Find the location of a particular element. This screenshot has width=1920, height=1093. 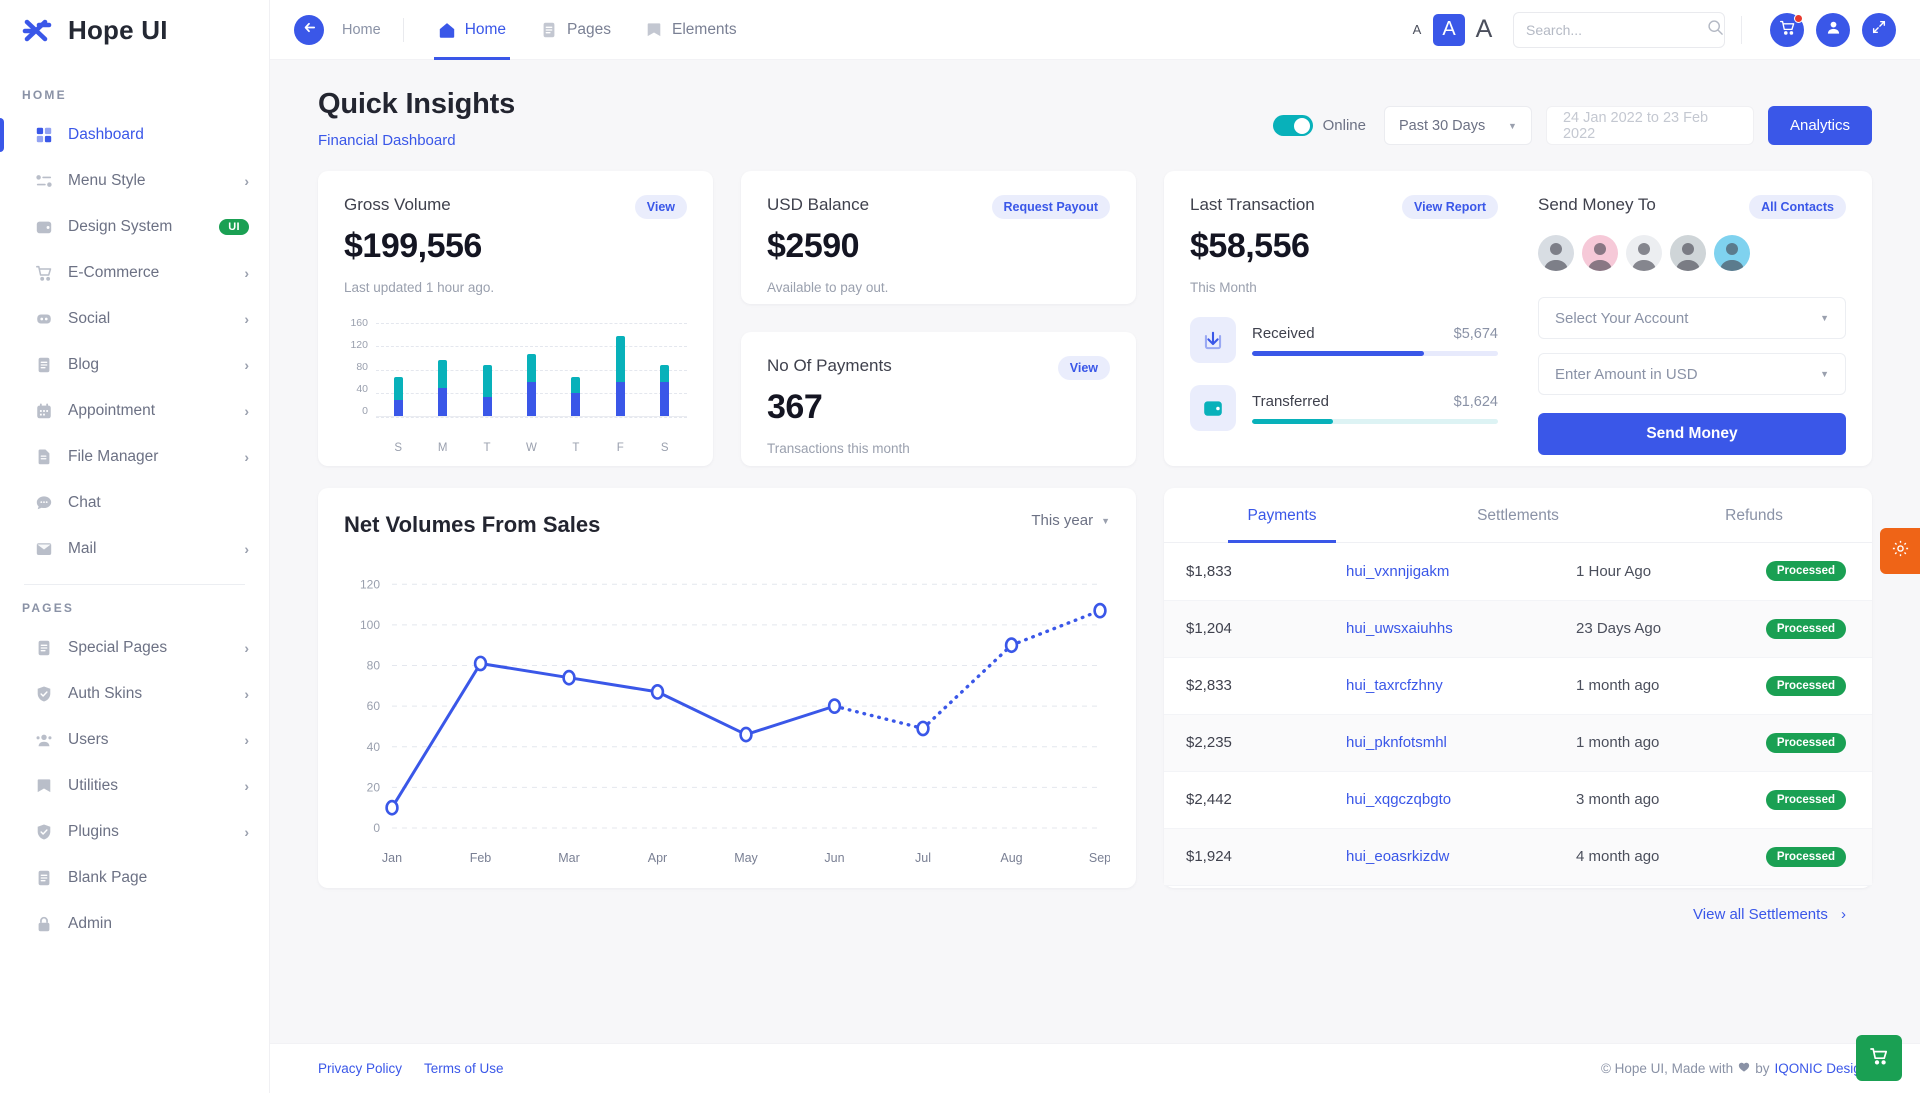

no-of-payments-header: No Of Payments View is located at coordinates (938, 368).